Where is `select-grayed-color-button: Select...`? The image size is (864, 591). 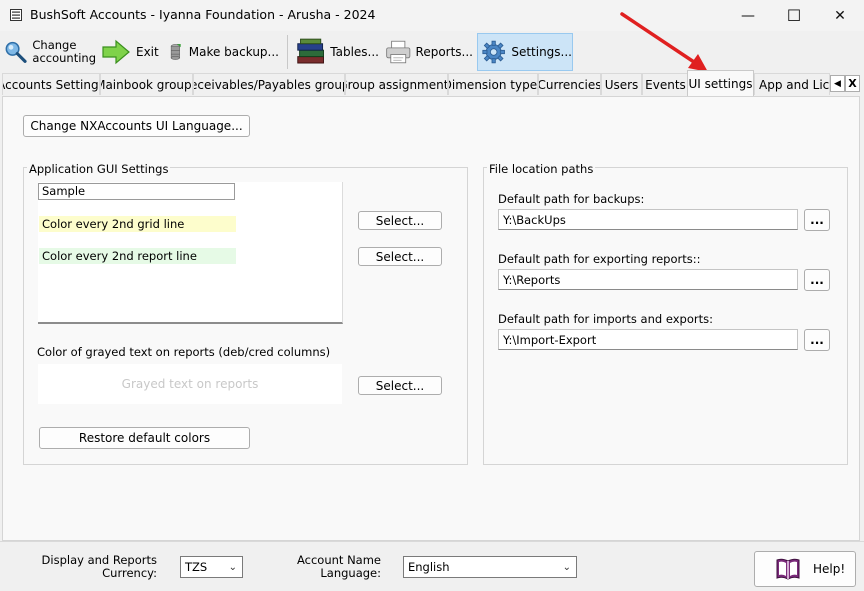
select-grayed-color-button: Select... is located at coordinates (400, 385).